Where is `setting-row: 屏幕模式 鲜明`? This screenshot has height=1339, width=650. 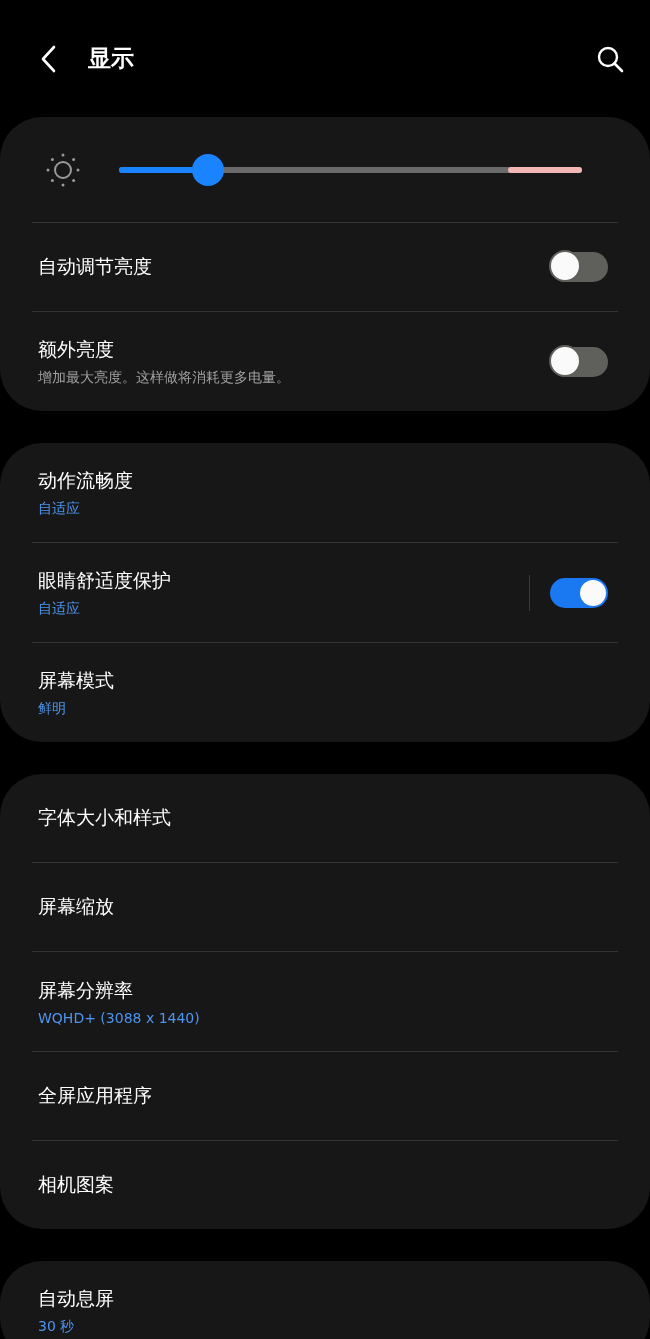
setting-row: 屏幕模式 鲜明 is located at coordinates (325, 692).